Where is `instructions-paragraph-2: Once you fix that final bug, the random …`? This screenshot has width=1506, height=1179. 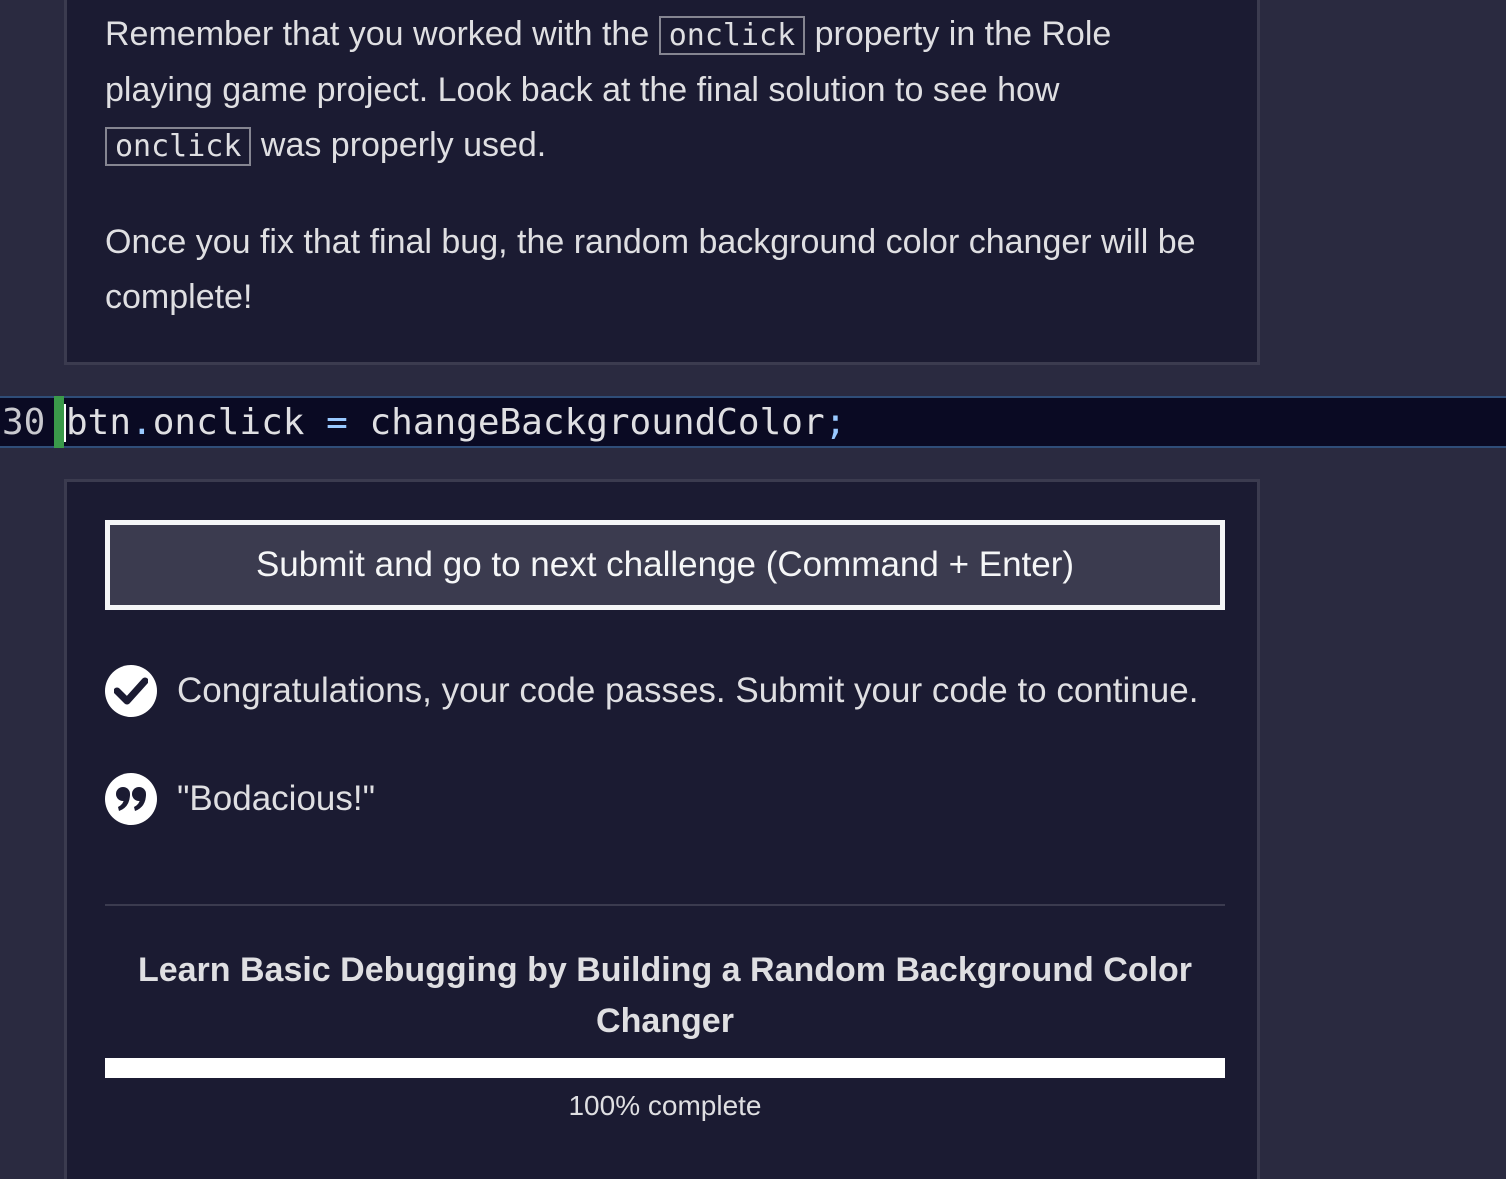
instructions-paragraph-2: Once you fix that final bug, the random … is located at coordinates (650, 269).